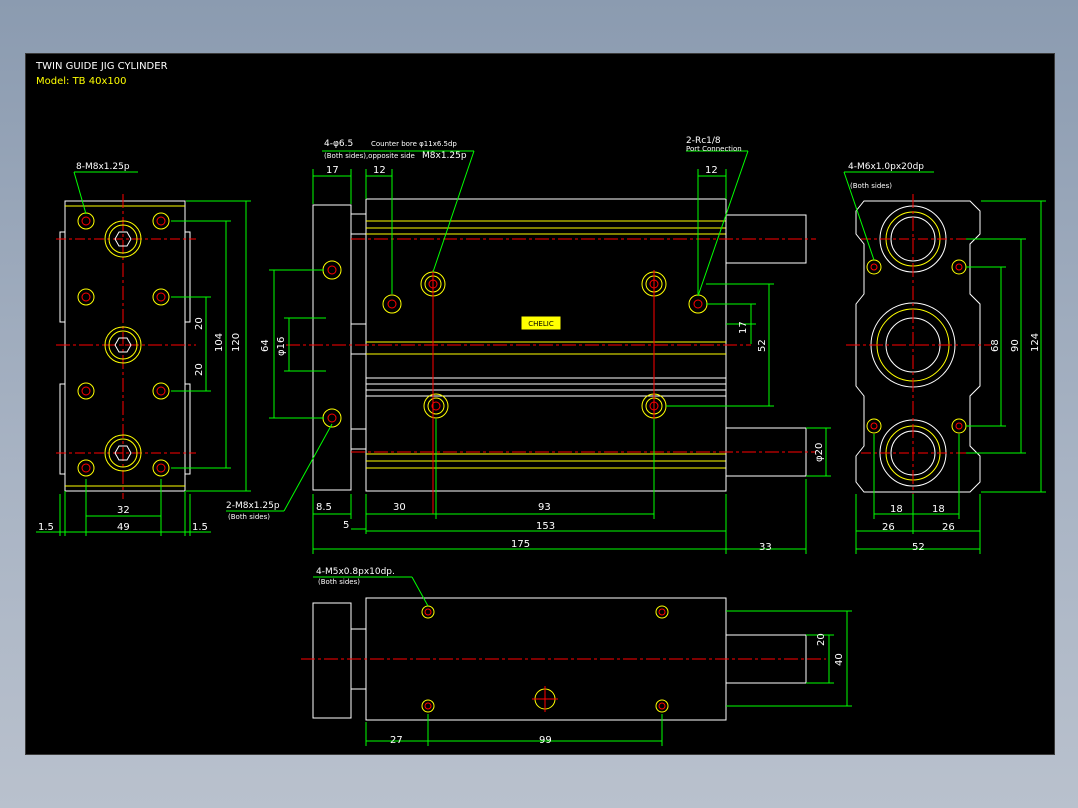  I want to click on dim-right-18b: 18, so click(938, 509).